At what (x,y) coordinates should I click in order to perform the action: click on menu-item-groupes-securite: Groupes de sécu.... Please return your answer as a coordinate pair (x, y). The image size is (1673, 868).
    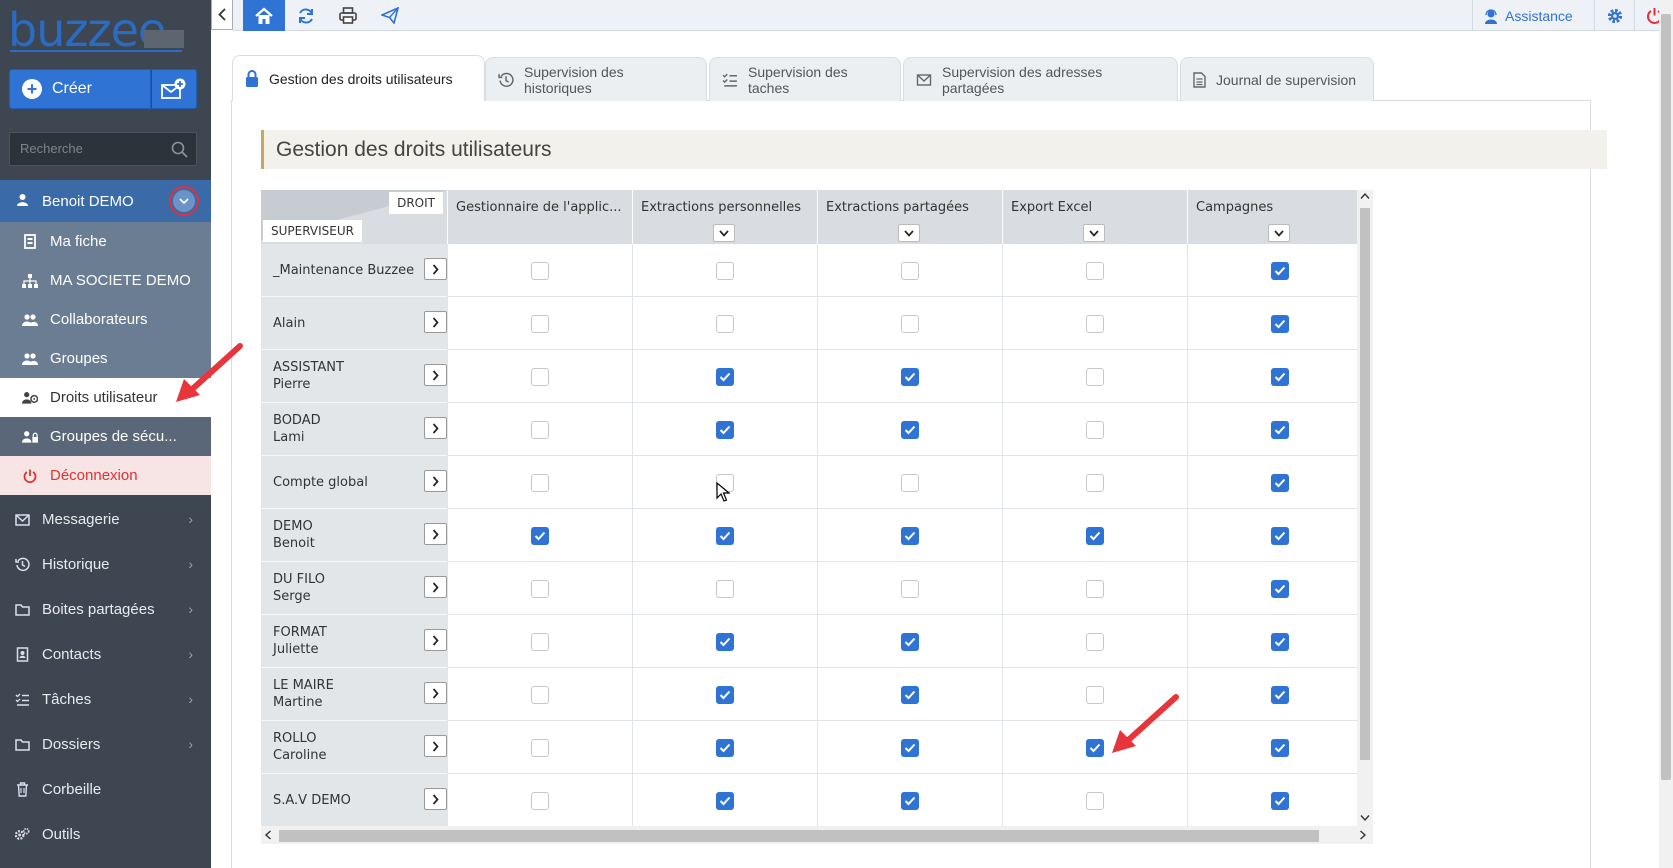
    Looking at the image, I should click on (105, 436).